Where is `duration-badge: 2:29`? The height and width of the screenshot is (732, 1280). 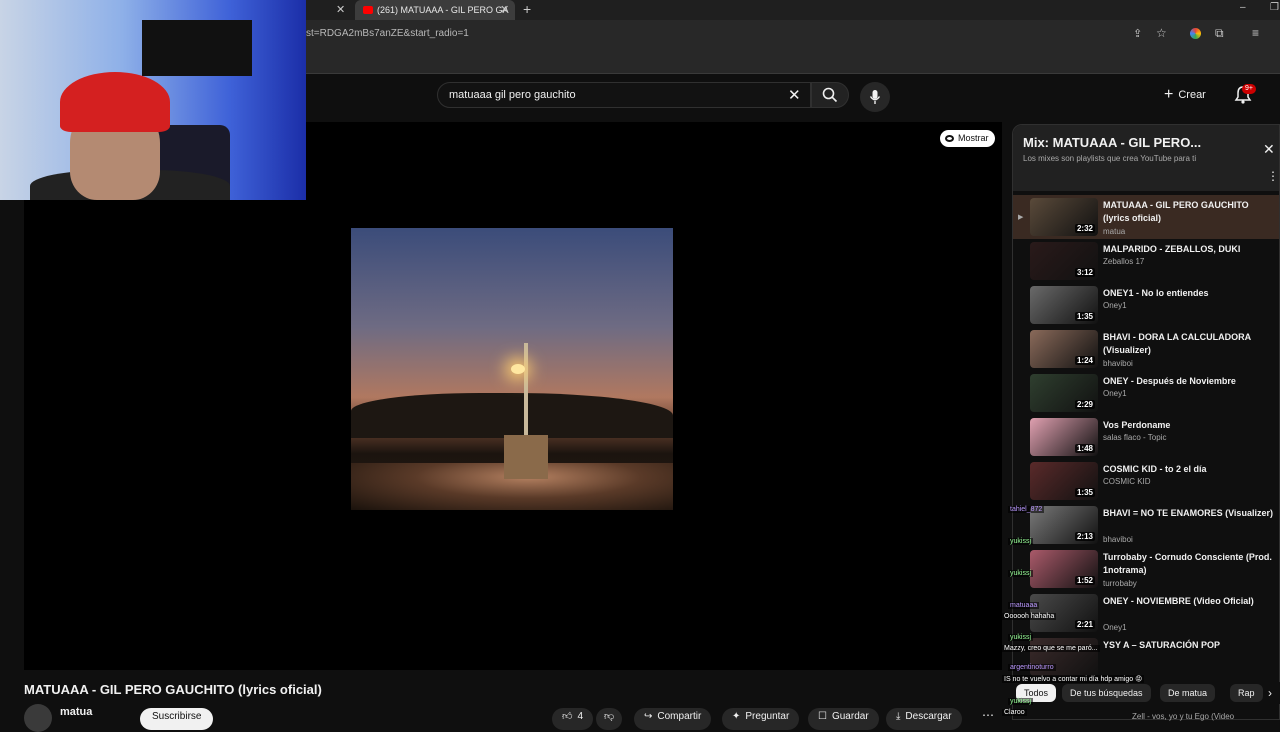
duration-badge: 2:29 is located at coordinates (1084, 404).